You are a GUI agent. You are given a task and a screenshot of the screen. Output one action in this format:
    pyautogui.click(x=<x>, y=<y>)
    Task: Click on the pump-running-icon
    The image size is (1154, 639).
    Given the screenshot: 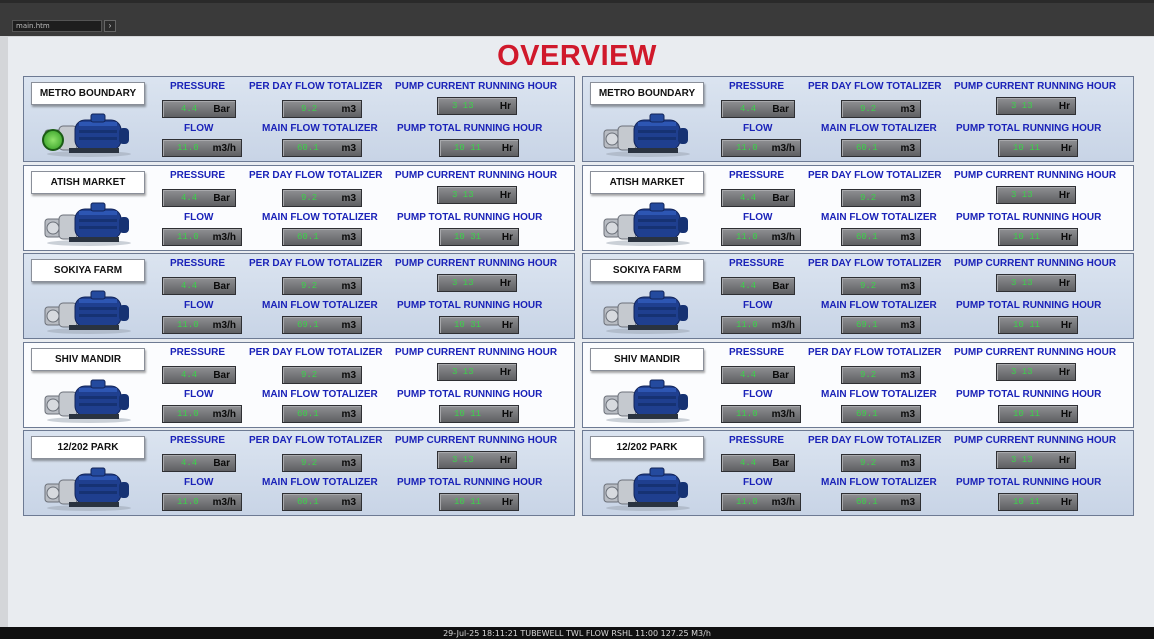 What is the action you would take?
    pyautogui.click(x=53, y=140)
    